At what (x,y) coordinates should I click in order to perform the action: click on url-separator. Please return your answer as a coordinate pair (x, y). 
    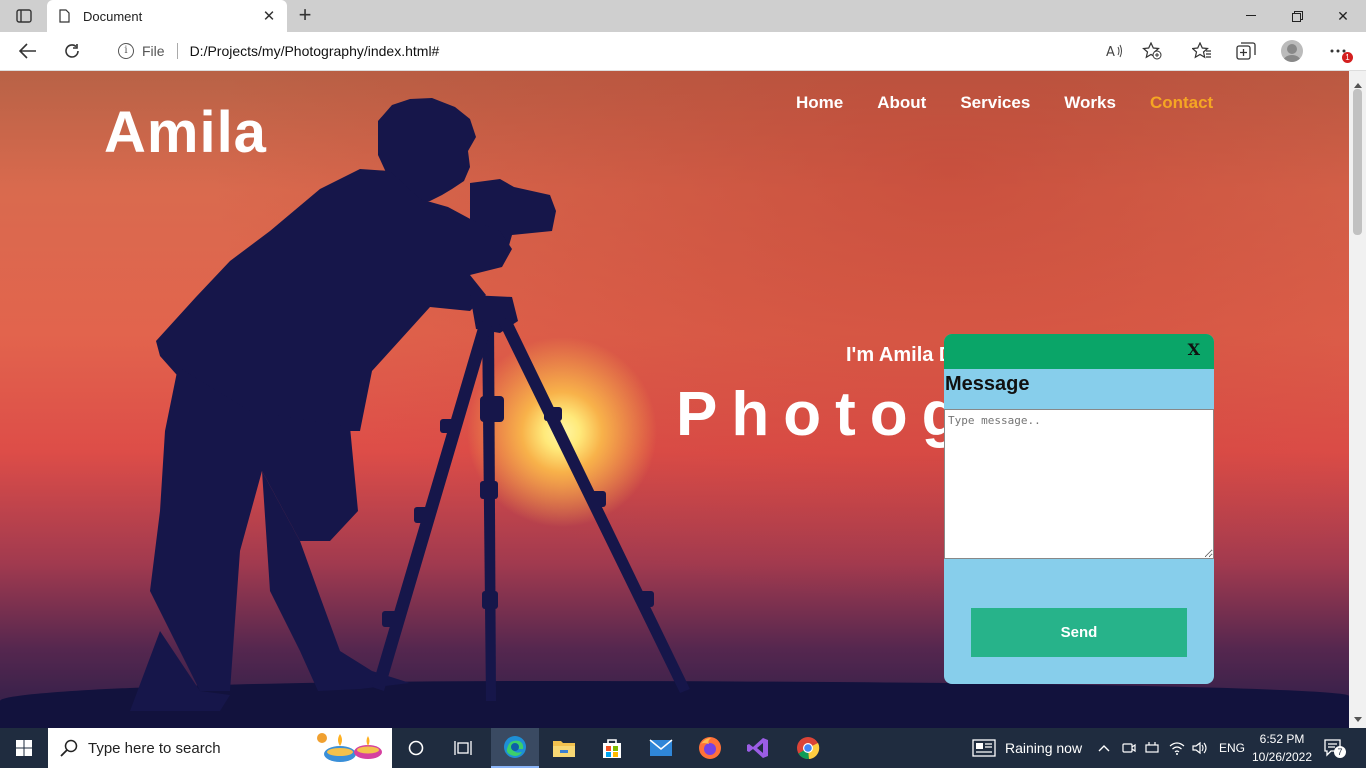
    Looking at the image, I should click on (177, 51).